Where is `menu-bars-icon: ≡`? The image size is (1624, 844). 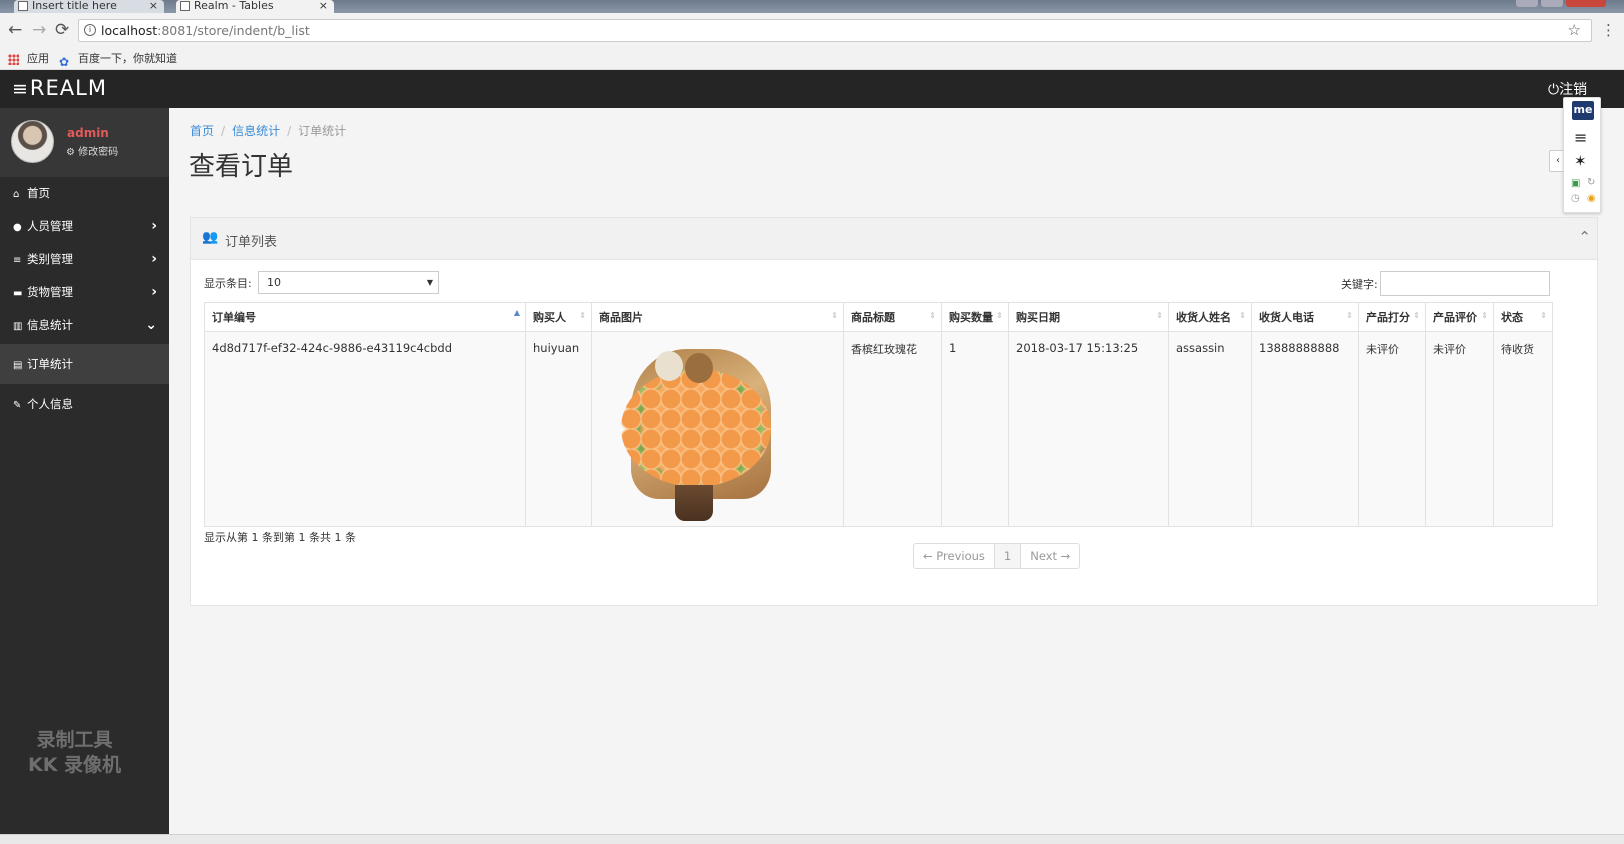
menu-bars-icon: ≡ is located at coordinates (20, 89).